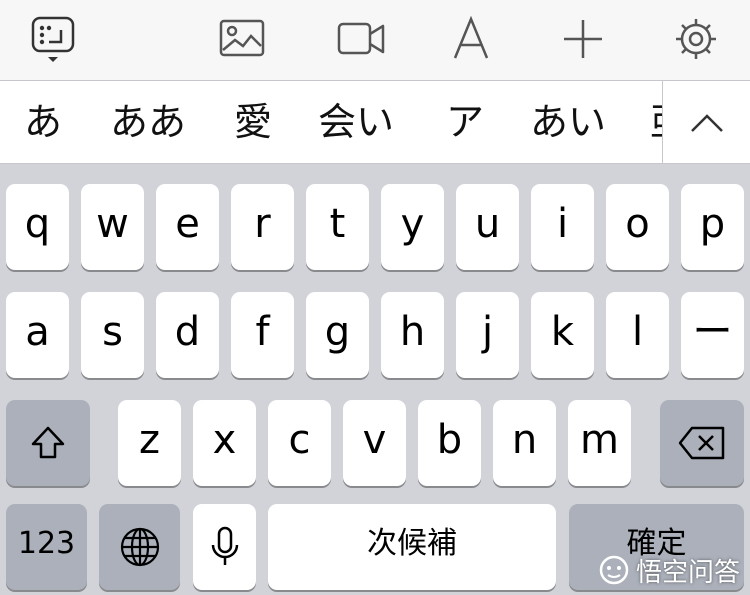 This screenshot has height=595, width=750. Describe the element at coordinates (583, 39) in the screenshot. I see `add-icon` at that location.